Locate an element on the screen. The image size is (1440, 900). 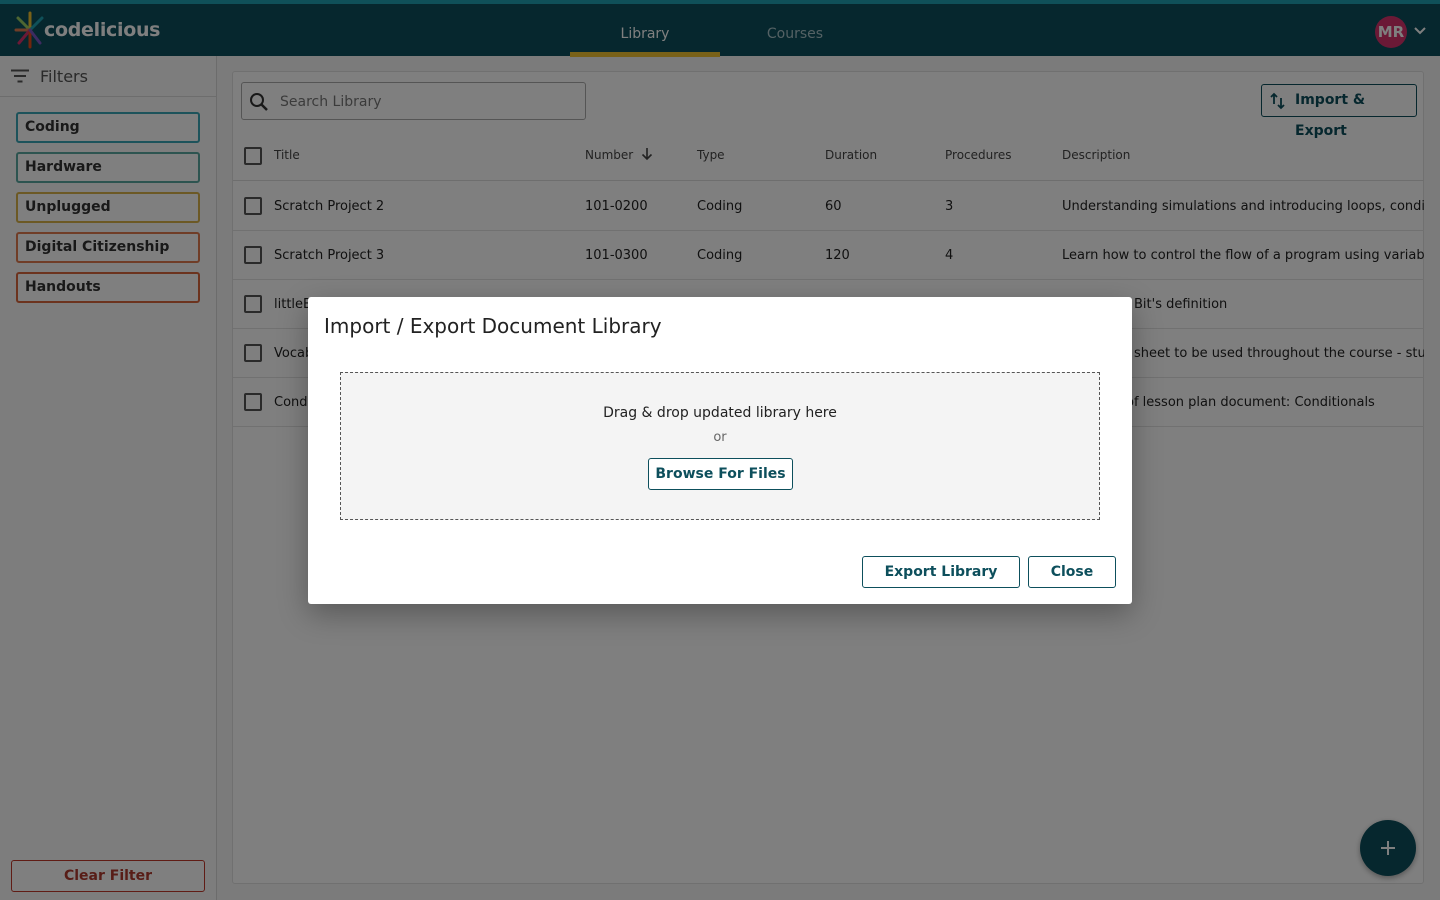
close-button: Close is located at coordinates (1072, 572).